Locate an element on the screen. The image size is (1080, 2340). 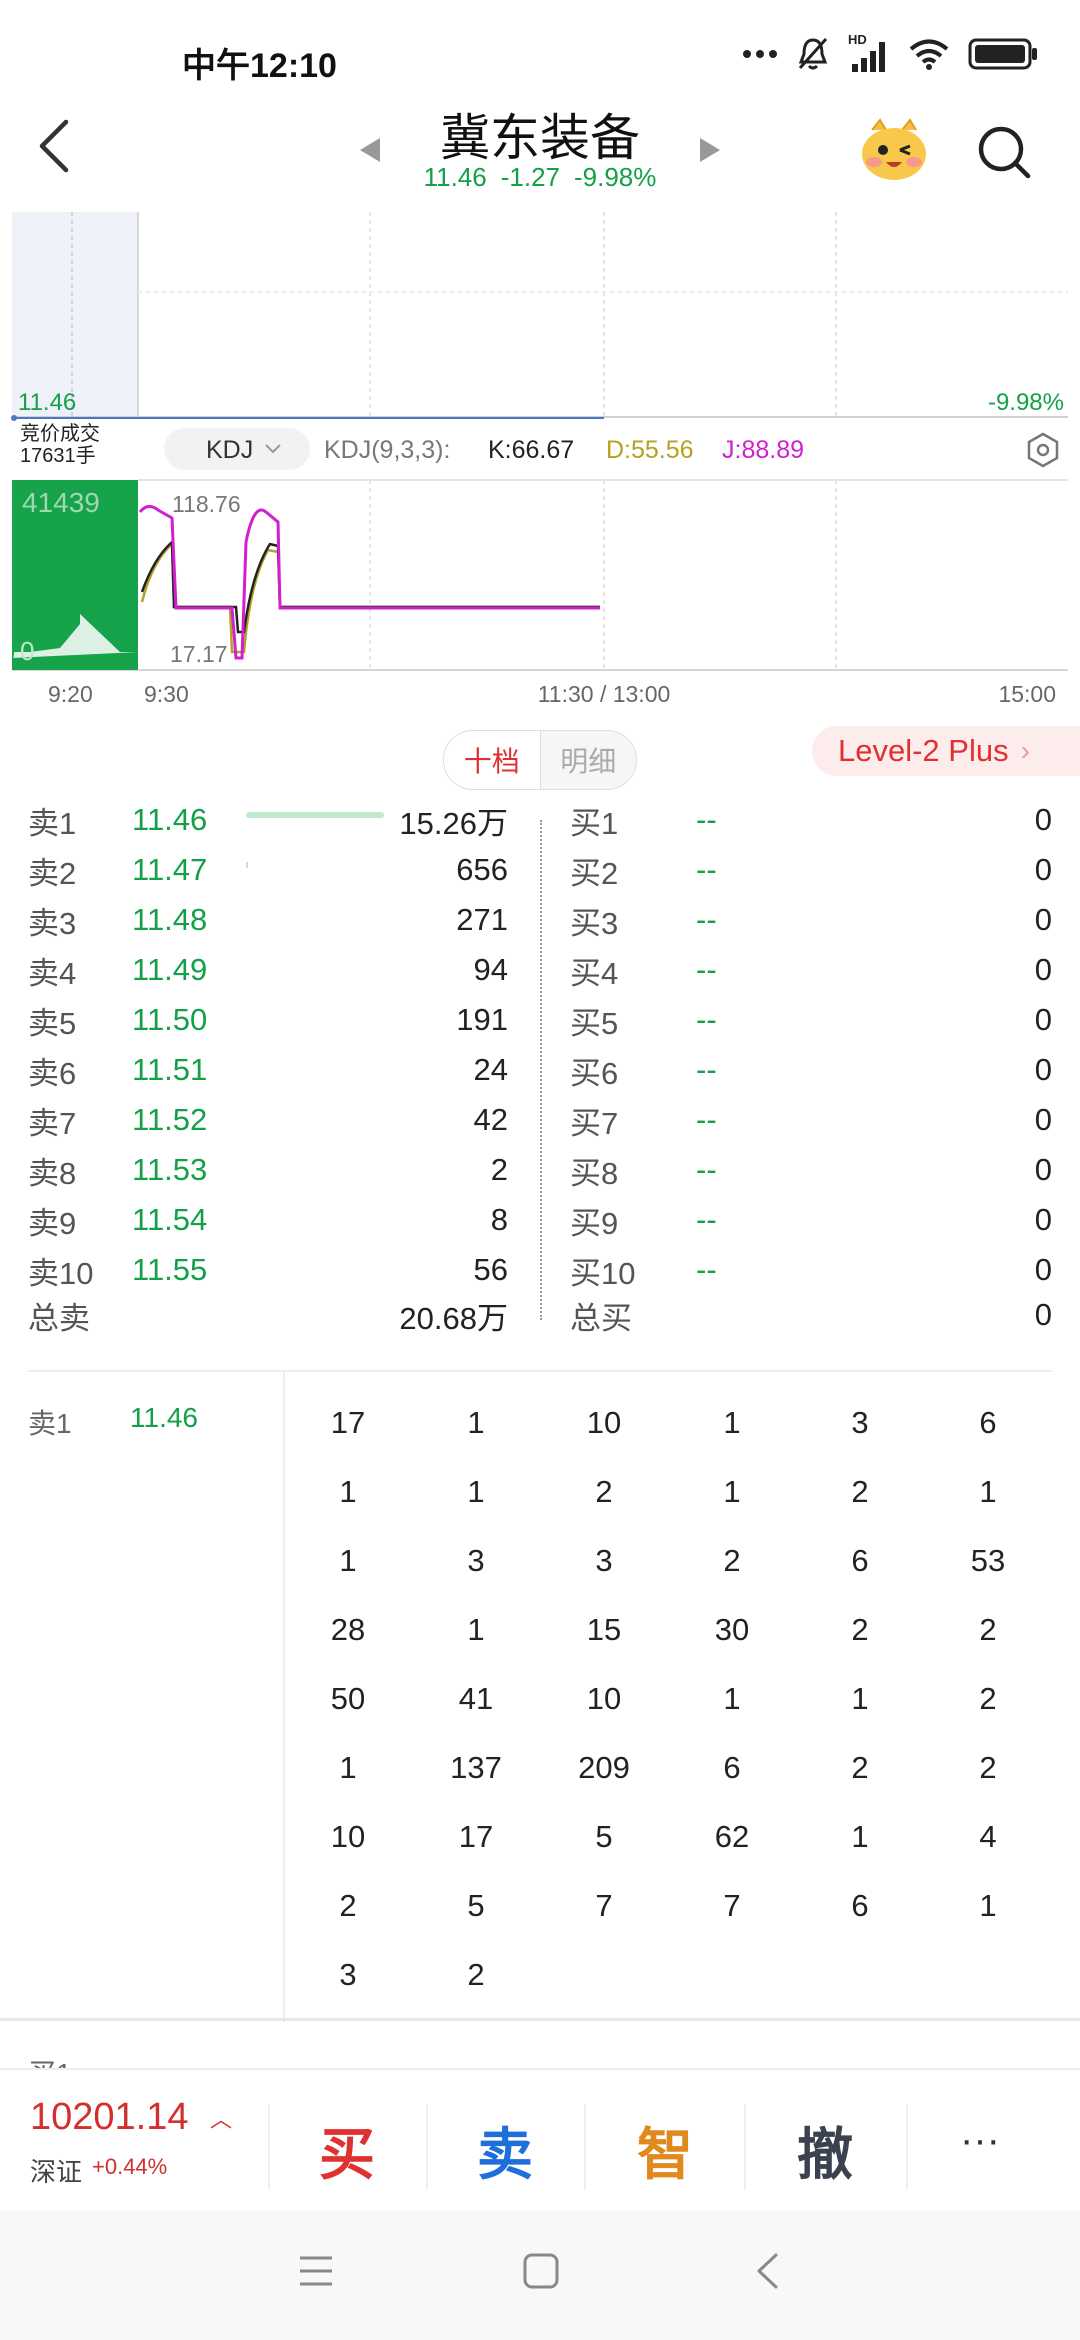
buy-level-row: 买10 -- 0 is located at coordinates (811, 1270).